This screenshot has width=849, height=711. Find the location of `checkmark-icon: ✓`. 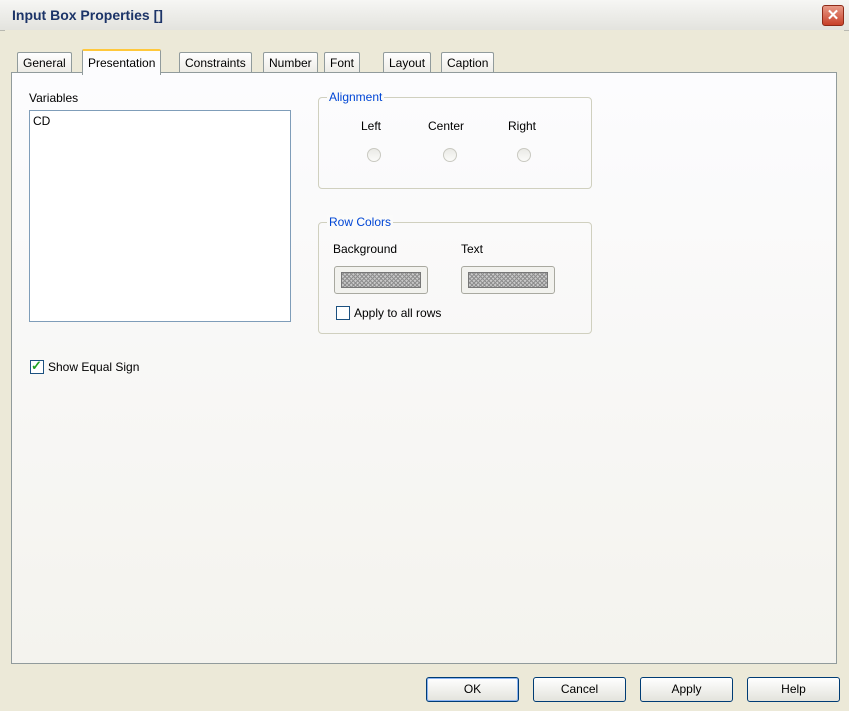

checkmark-icon: ✓ is located at coordinates (36, 365).